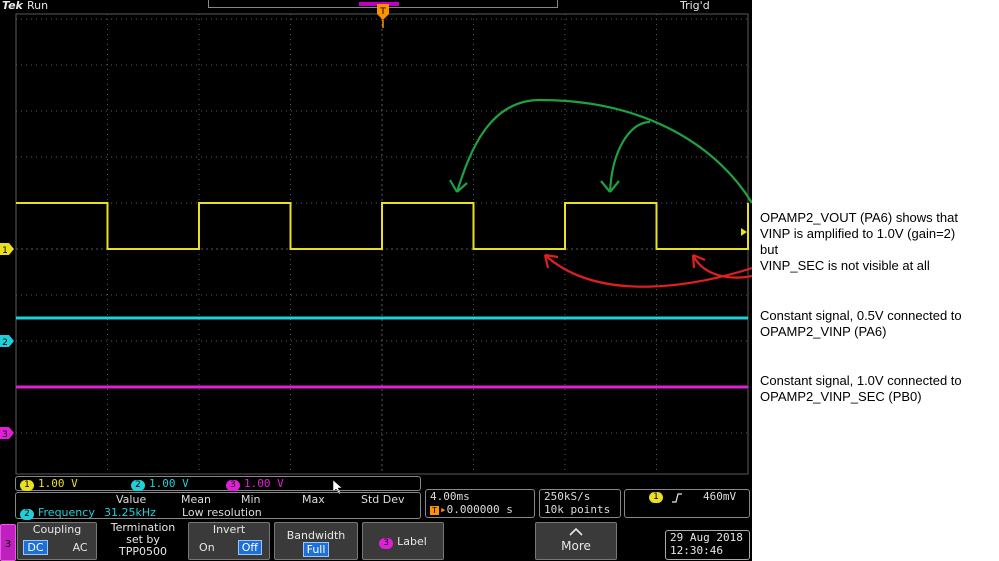 The height and width of the screenshot is (561, 999). I want to click on meas-header-stddev: Std Dev, so click(383, 499).